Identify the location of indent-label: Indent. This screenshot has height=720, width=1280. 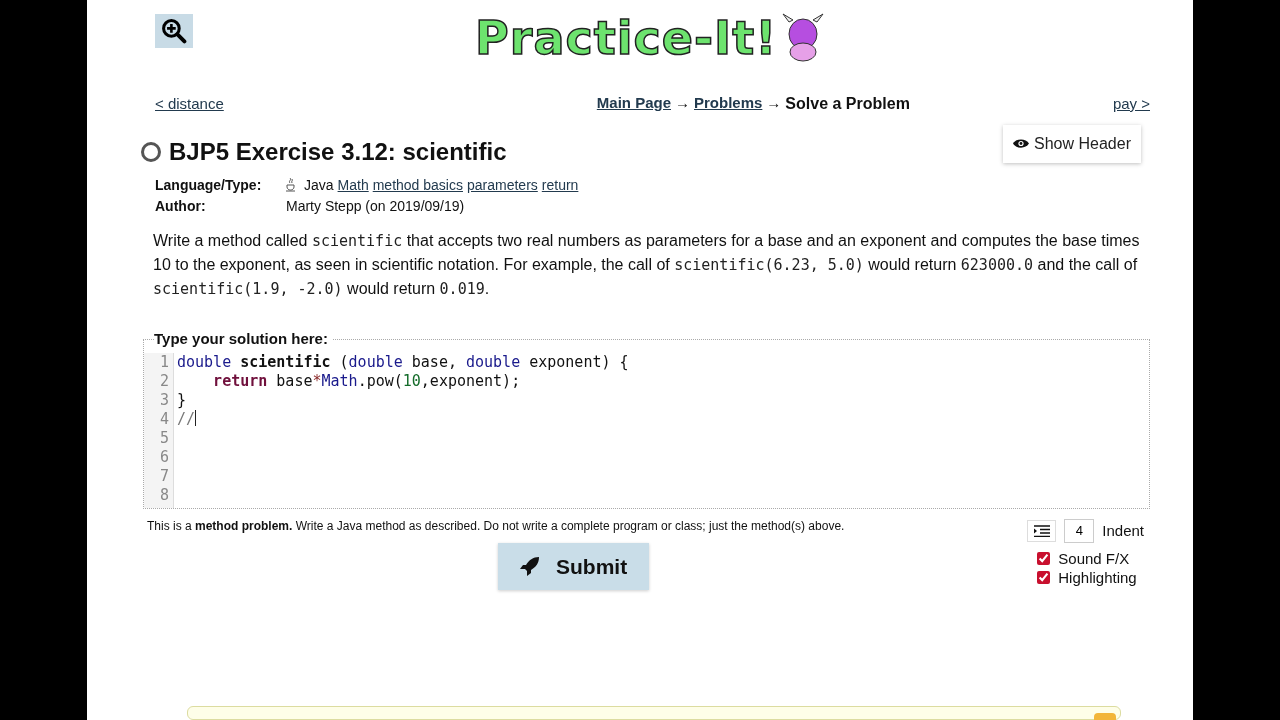
(1123, 530).